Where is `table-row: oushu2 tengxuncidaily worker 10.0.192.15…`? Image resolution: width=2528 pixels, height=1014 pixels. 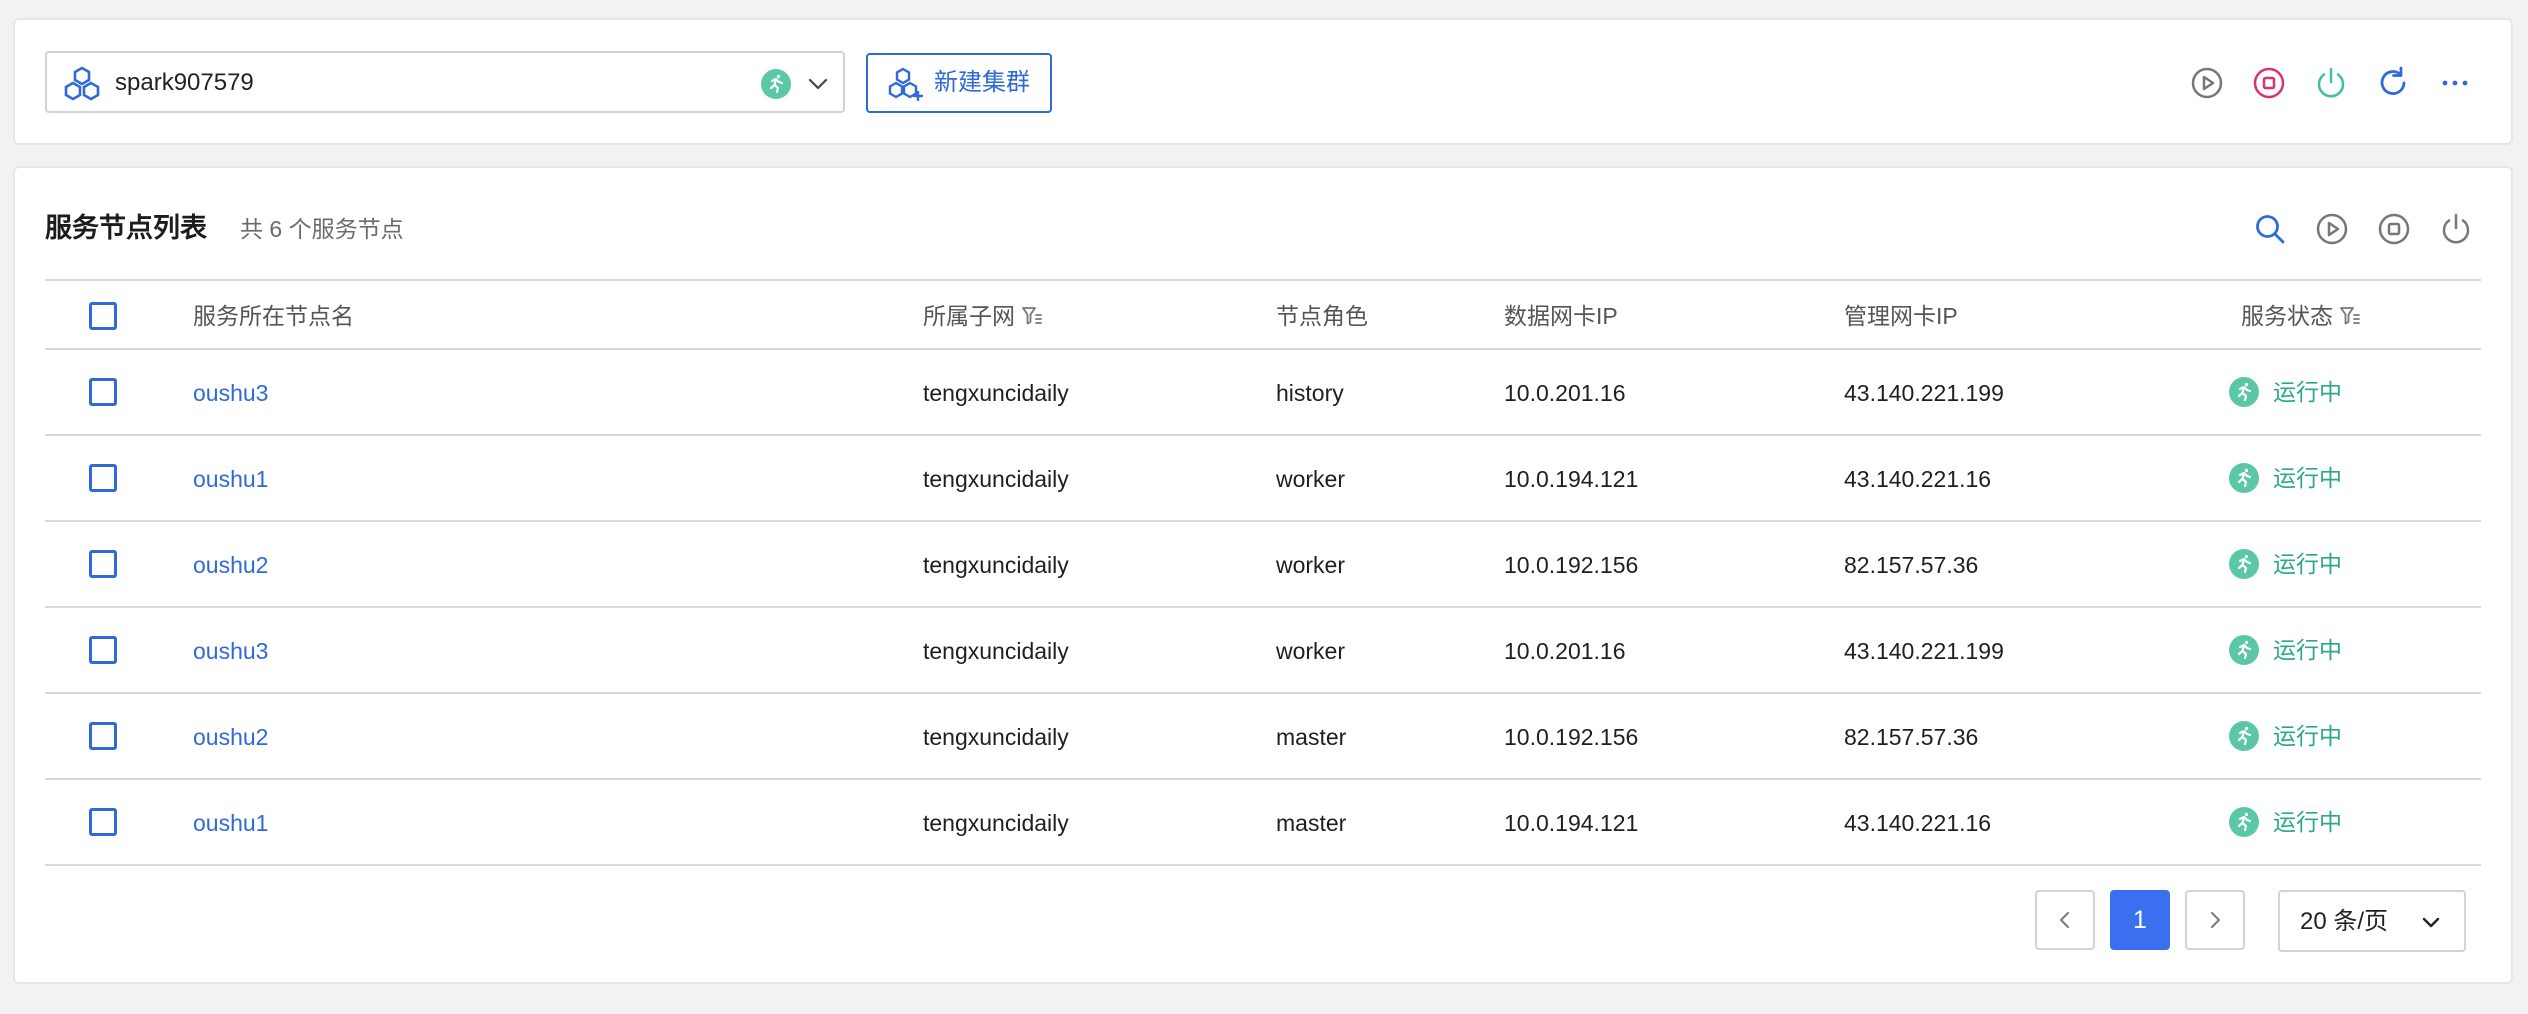
table-row: oushu2 tengxuncidaily worker 10.0.192.15… is located at coordinates (1263, 565).